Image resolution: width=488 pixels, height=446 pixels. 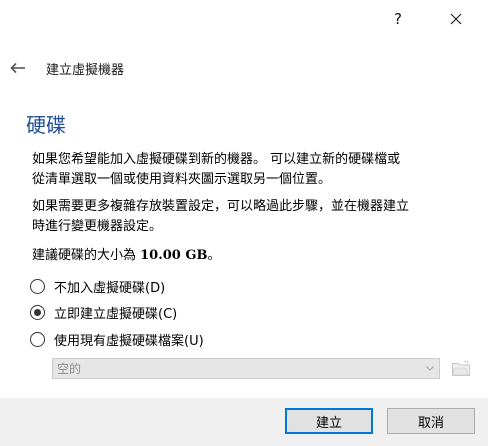 I want to click on wizard-title: 建立虛擬機器, so click(x=85, y=70).